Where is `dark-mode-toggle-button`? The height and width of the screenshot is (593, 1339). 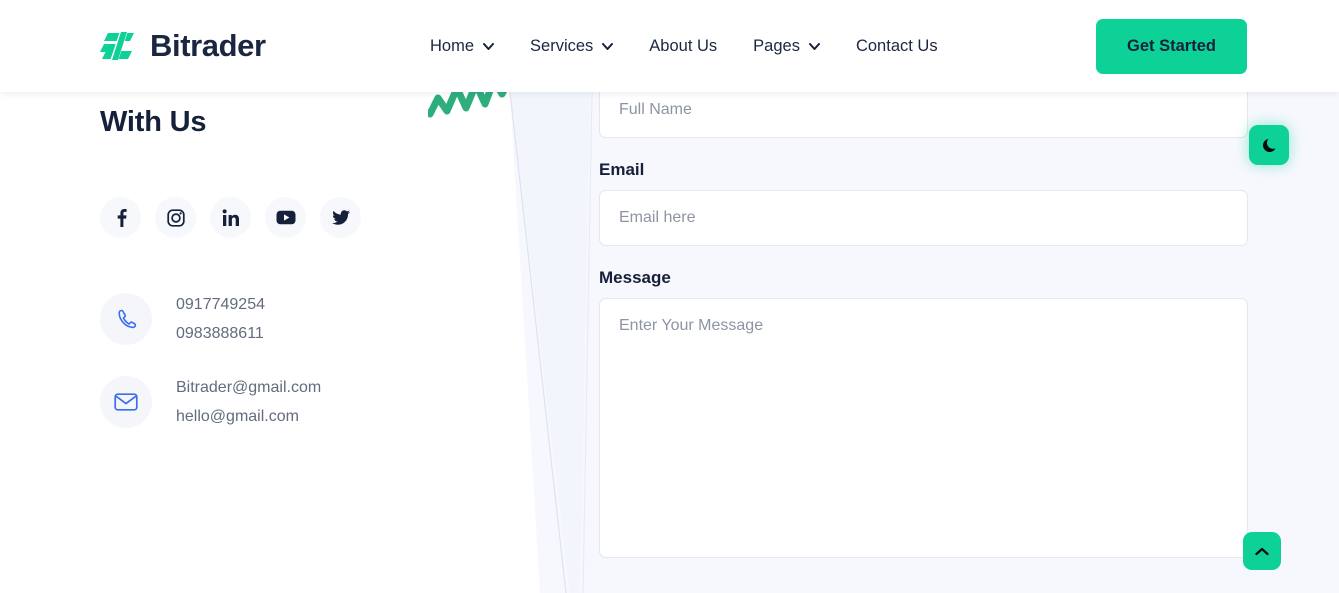 dark-mode-toggle-button is located at coordinates (1269, 145).